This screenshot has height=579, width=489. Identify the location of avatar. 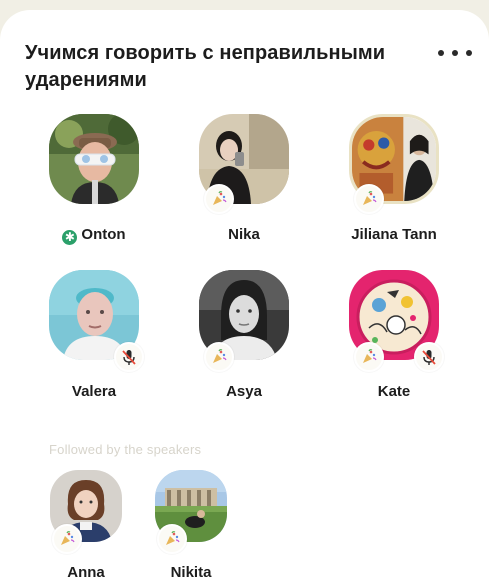
(94, 159).